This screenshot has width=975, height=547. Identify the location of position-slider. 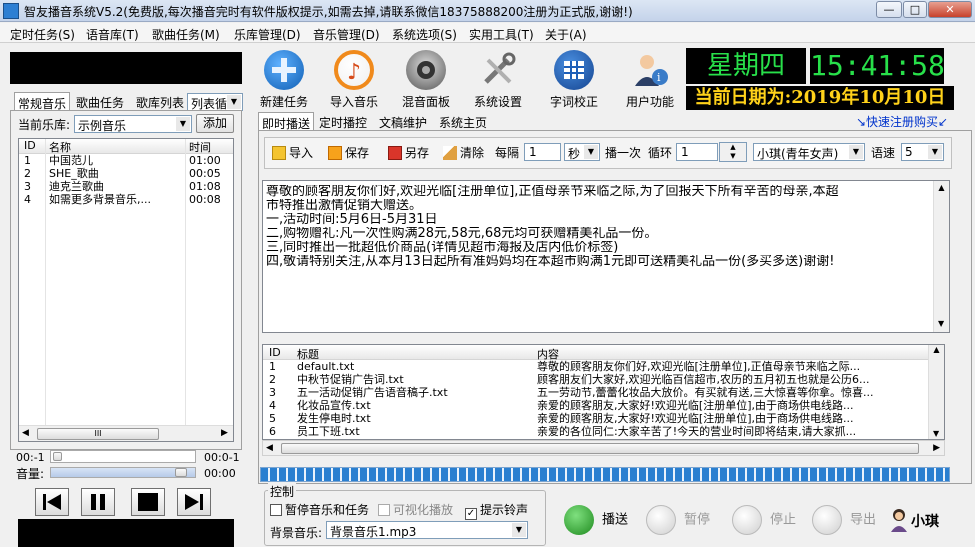
(123, 456).